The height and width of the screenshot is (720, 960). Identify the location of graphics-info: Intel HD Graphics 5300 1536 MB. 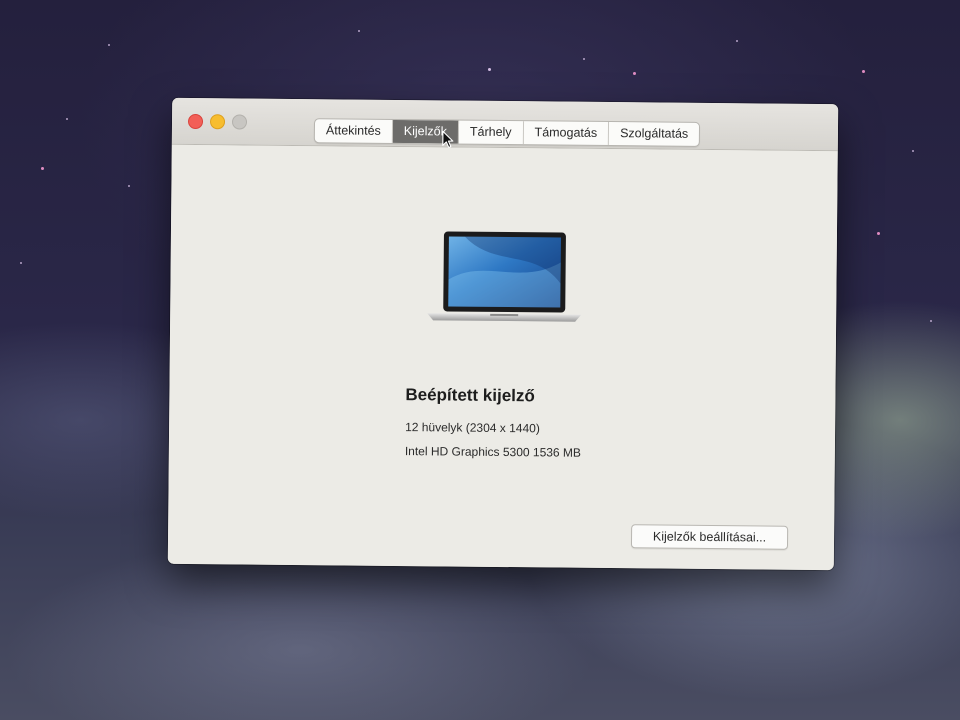
(493, 452).